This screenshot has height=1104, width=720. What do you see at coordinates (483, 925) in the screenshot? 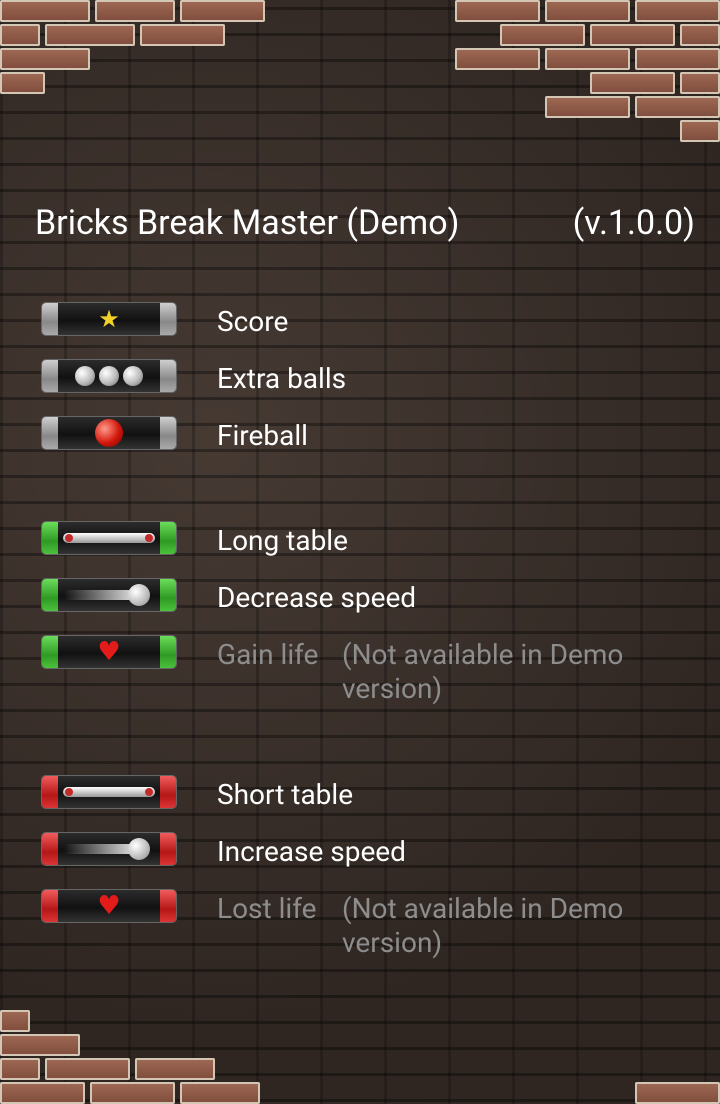
I see `legend-note-lost-life: (Not available in Demo version)` at bounding box center [483, 925].